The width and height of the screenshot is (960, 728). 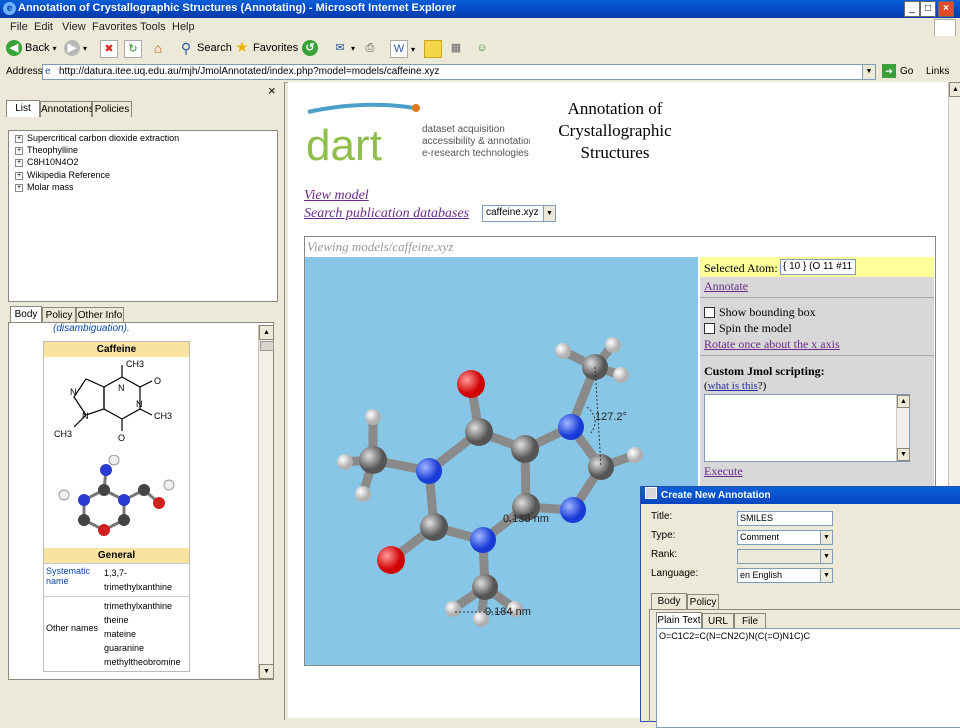 What do you see at coordinates (114, 27) in the screenshot?
I see `menu-favorites: Favorites` at bounding box center [114, 27].